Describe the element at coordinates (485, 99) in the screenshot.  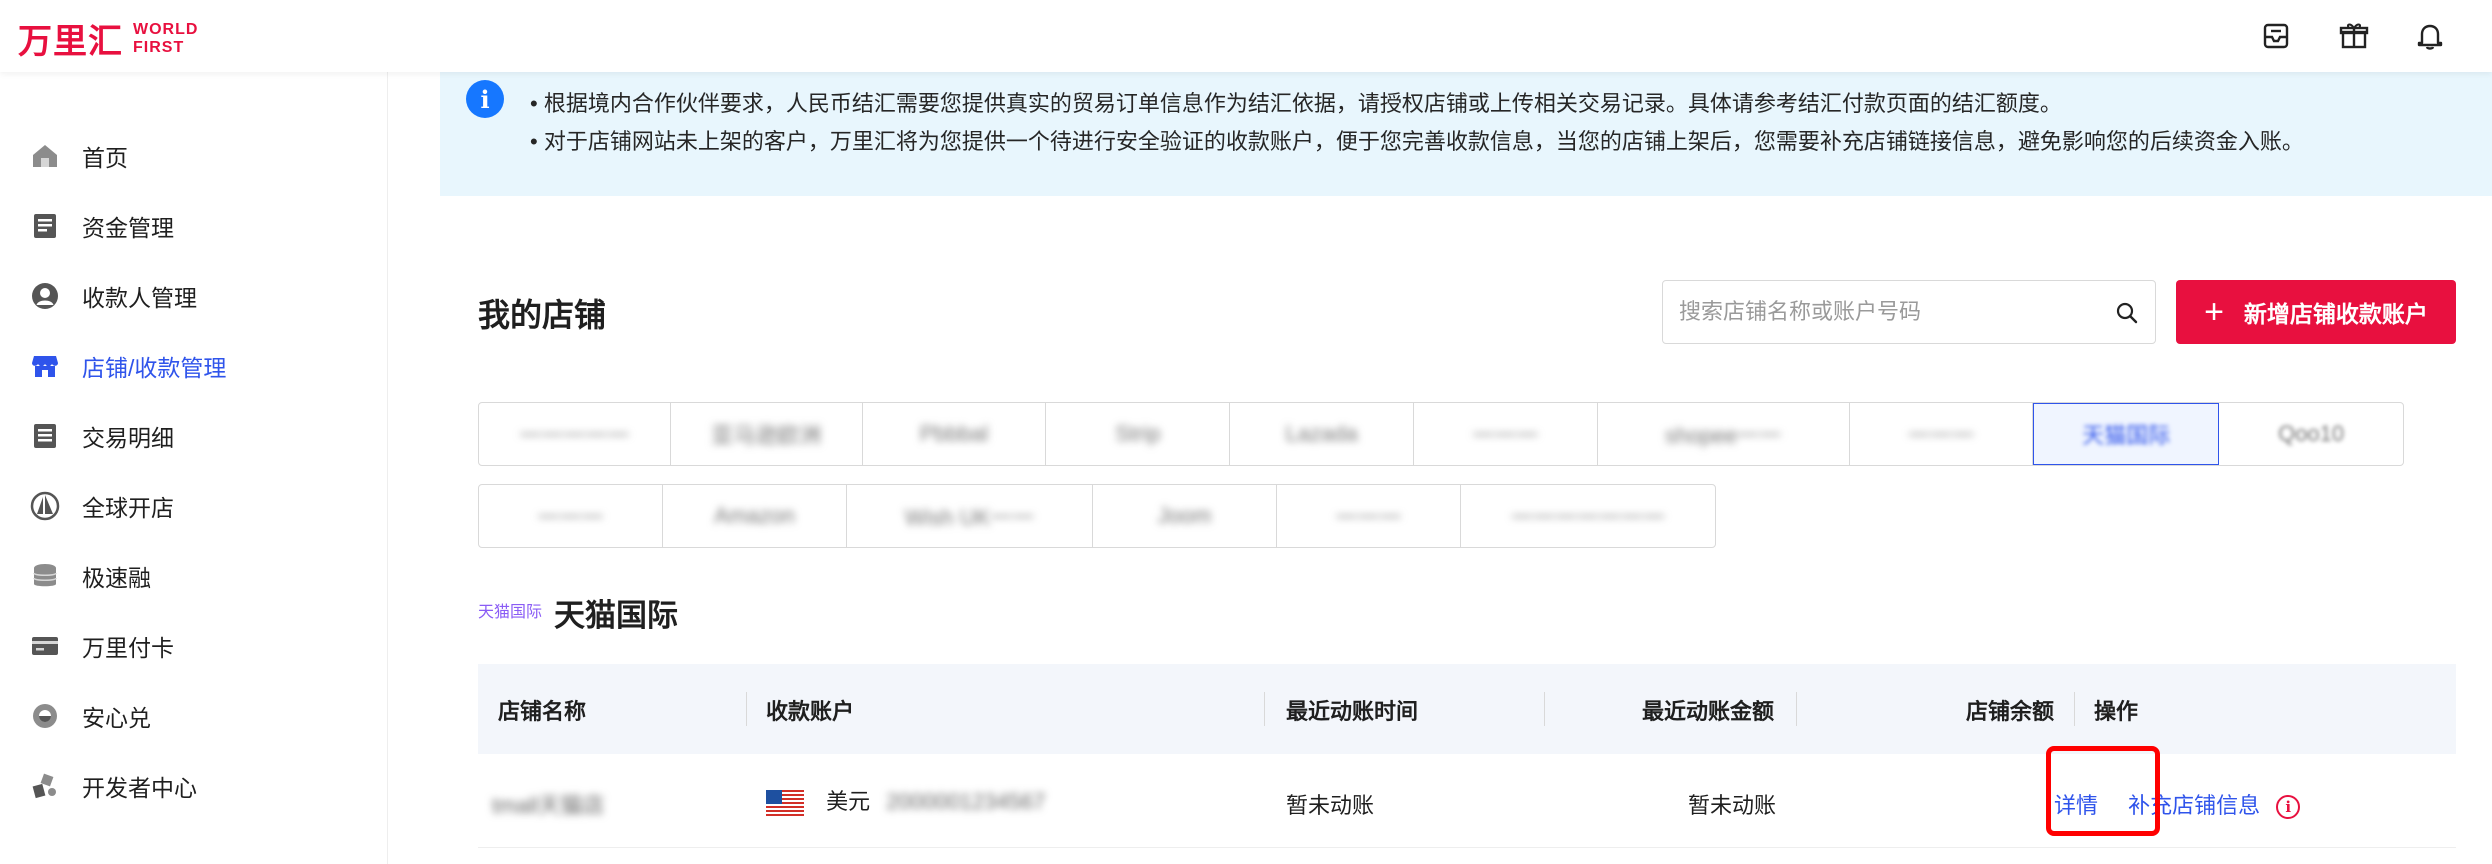
I see `info-icon: i` at that location.